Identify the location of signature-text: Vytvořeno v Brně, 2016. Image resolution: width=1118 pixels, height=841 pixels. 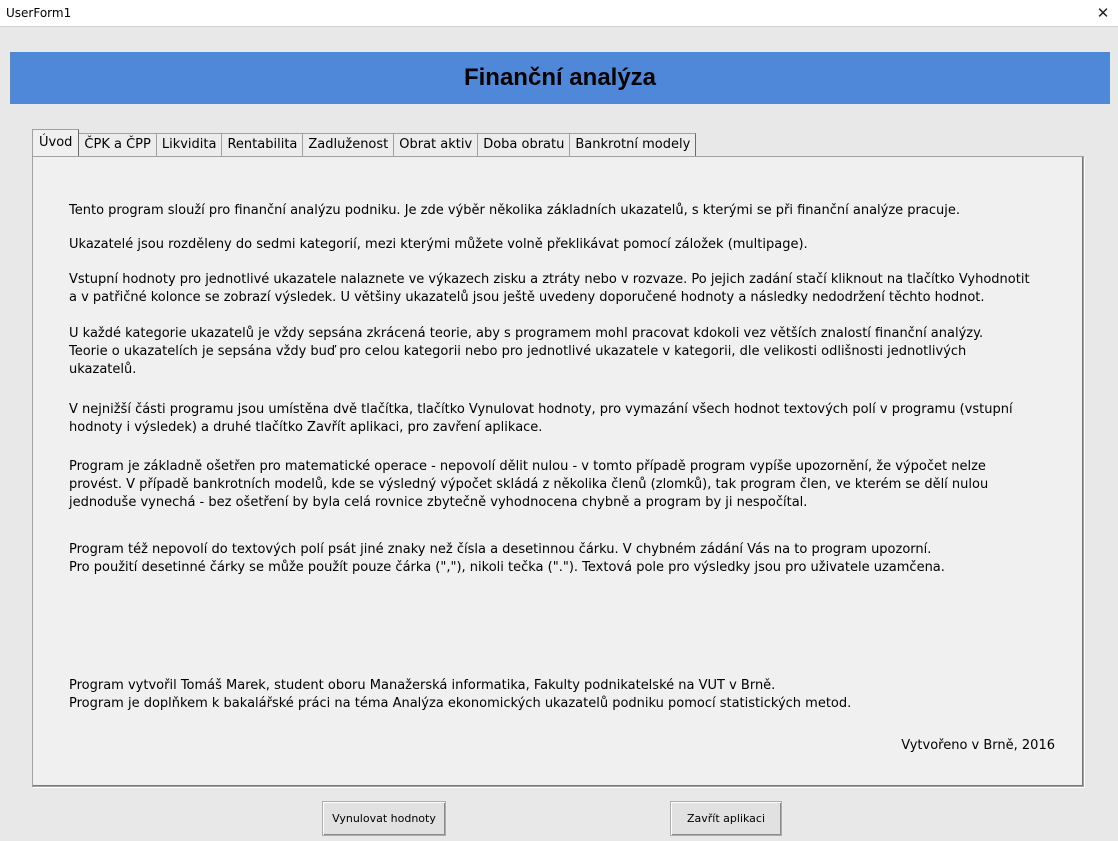
(978, 745).